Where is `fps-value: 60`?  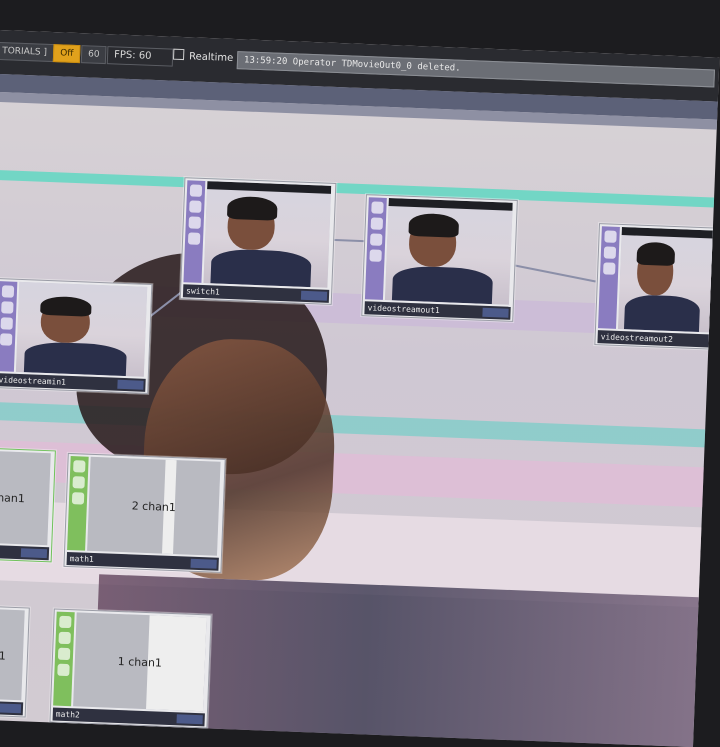 fps-value: 60 is located at coordinates (145, 56).